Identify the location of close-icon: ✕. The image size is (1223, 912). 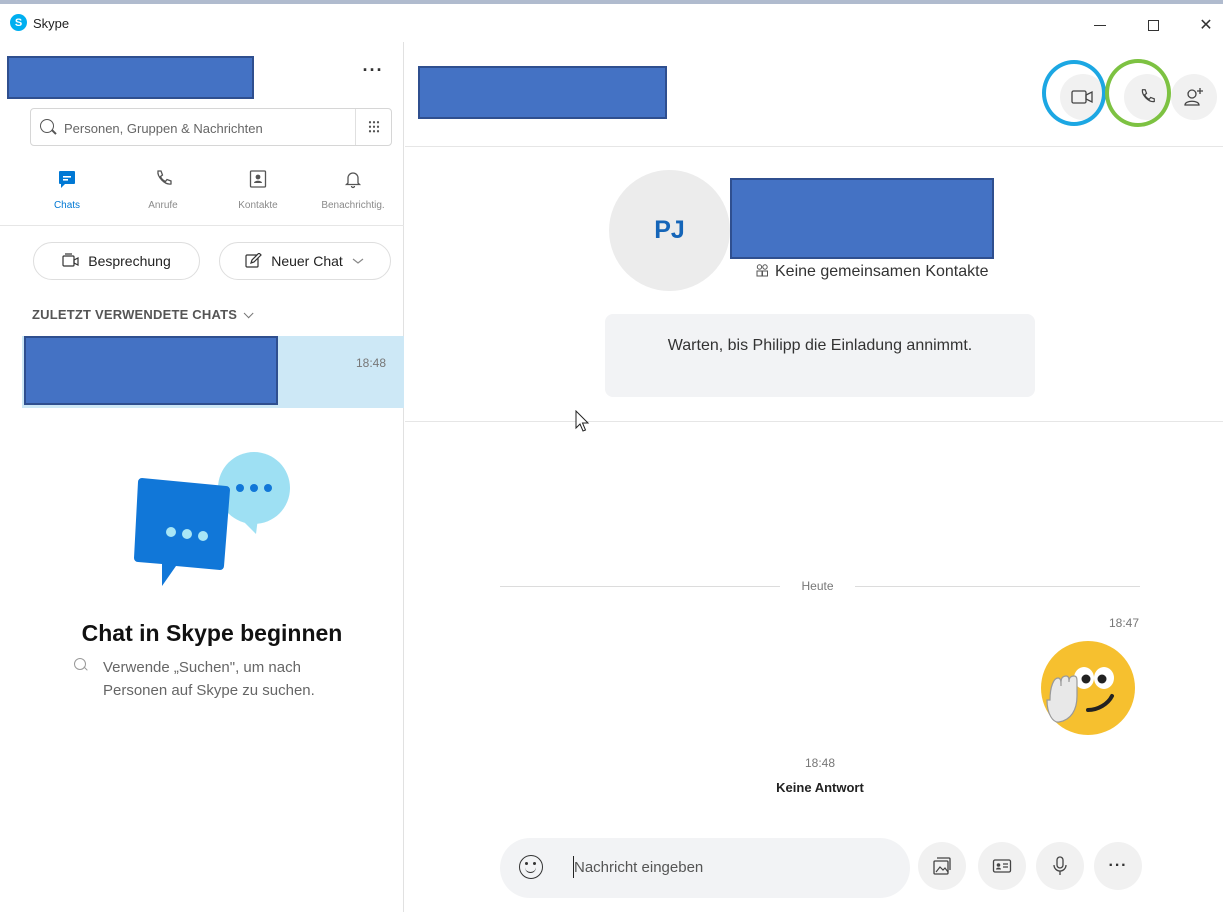
(1206, 25).